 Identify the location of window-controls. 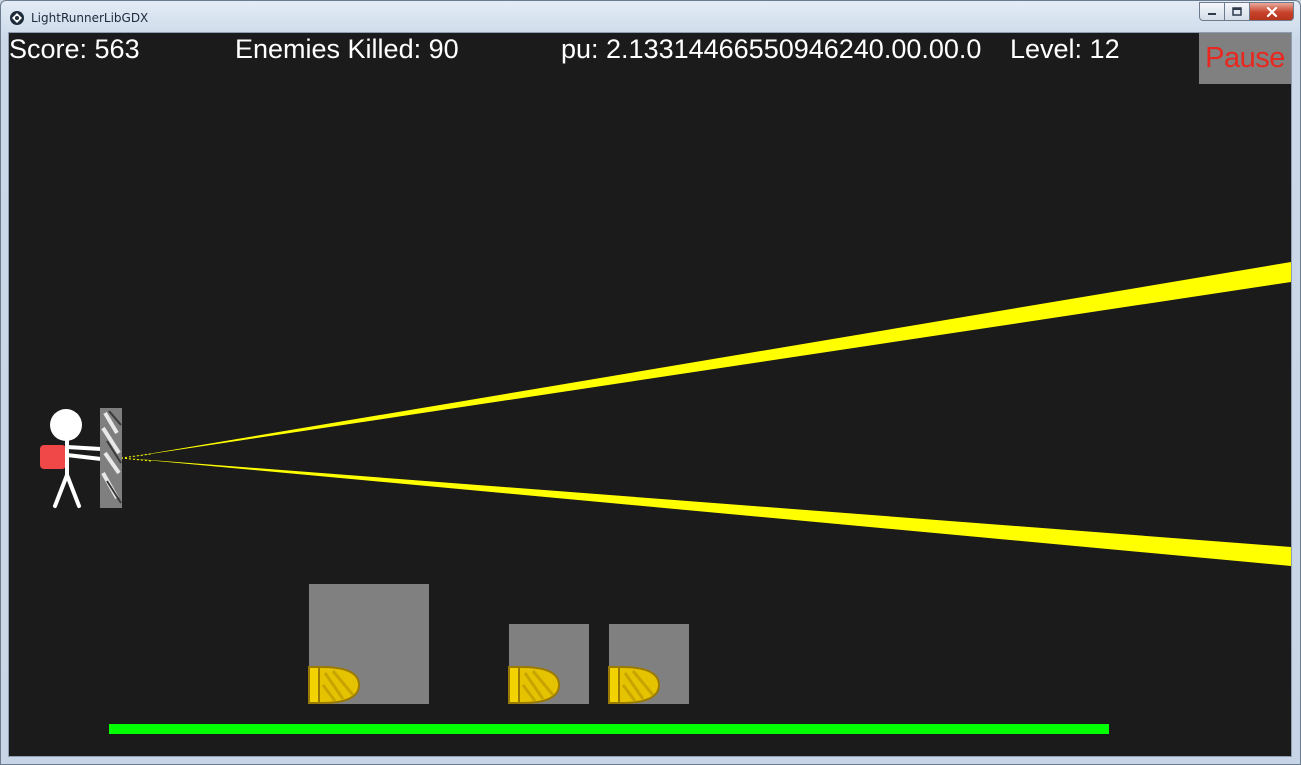
(1246, 12).